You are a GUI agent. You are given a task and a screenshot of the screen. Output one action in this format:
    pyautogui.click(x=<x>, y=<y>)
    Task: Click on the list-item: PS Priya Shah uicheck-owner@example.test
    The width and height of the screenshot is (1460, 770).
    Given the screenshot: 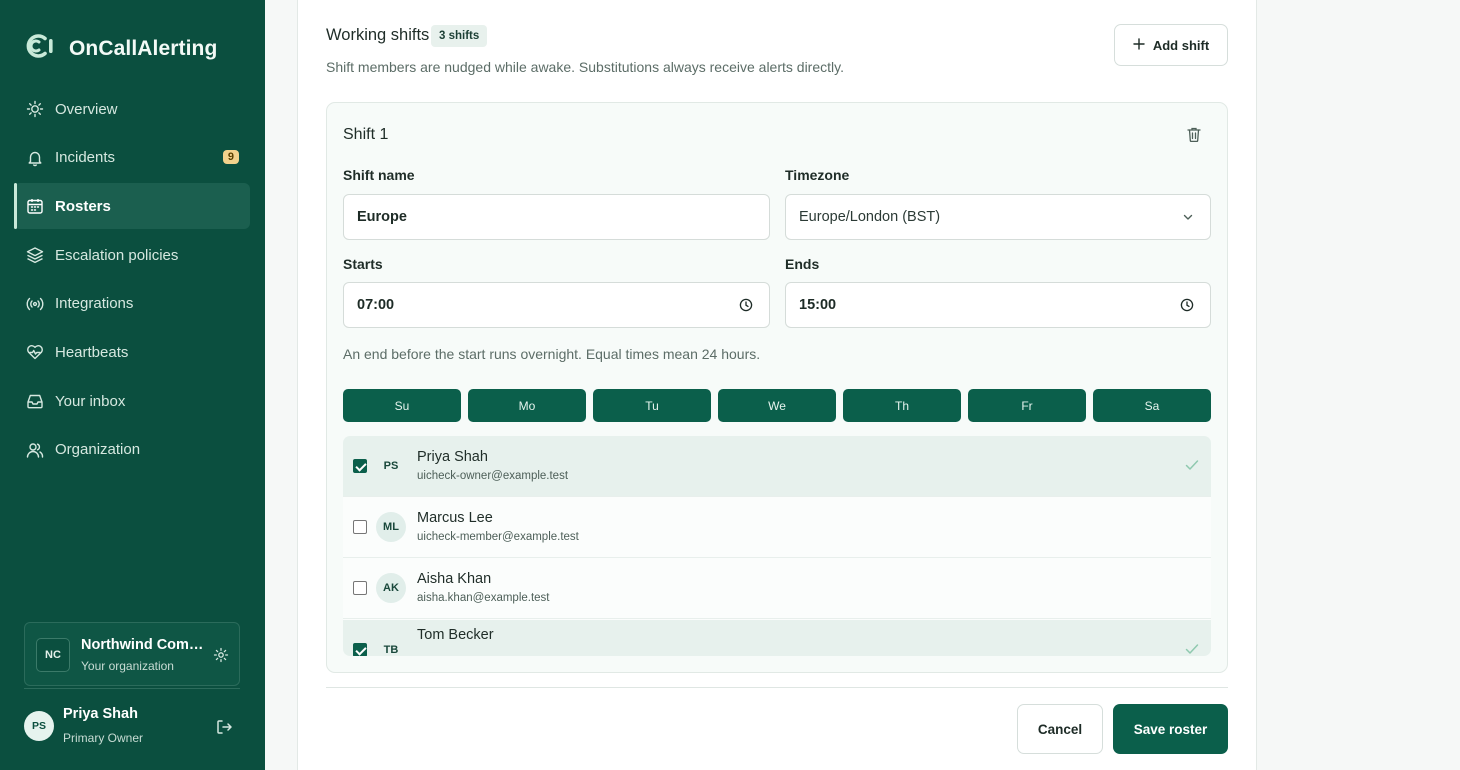 What is the action you would take?
    pyautogui.click(x=777, y=466)
    